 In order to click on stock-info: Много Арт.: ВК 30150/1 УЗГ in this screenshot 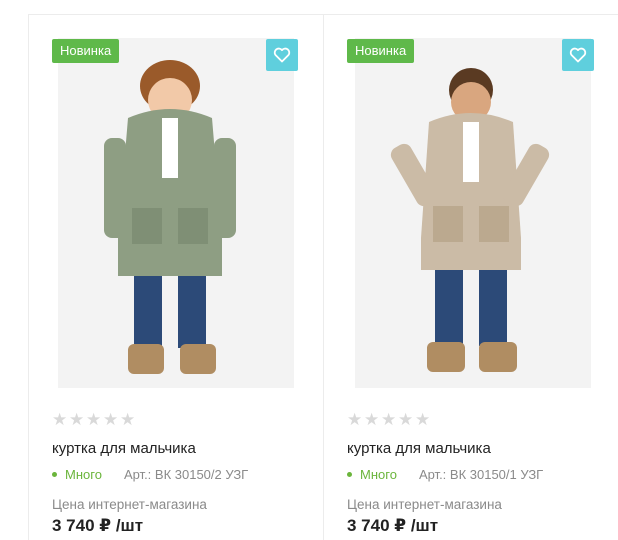, I will do `click(445, 474)`.